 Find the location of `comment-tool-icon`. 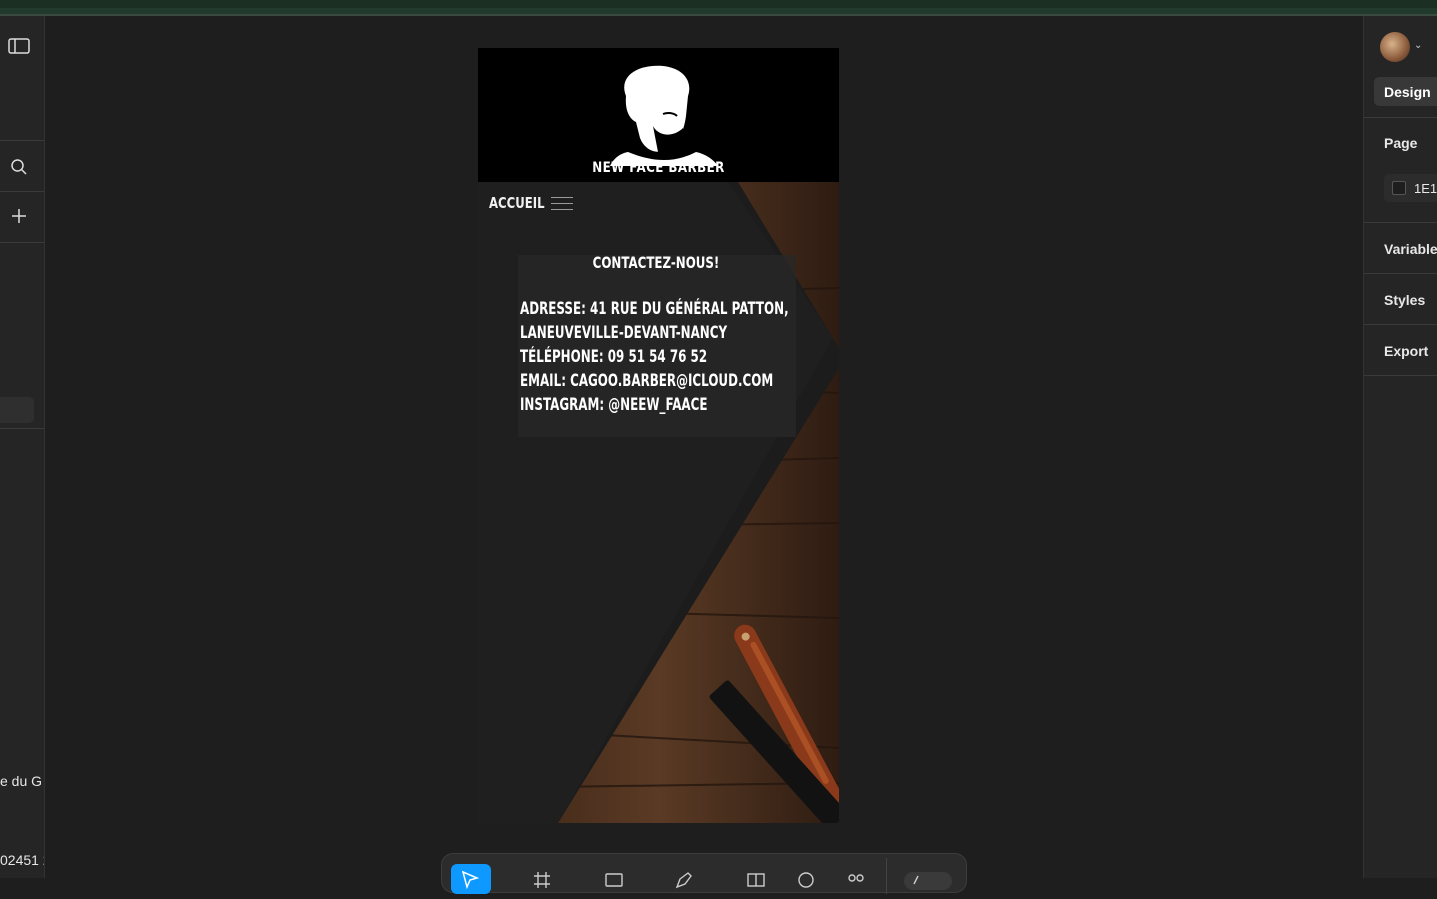

comment-tool-icon is located at coordinates (806, 880).